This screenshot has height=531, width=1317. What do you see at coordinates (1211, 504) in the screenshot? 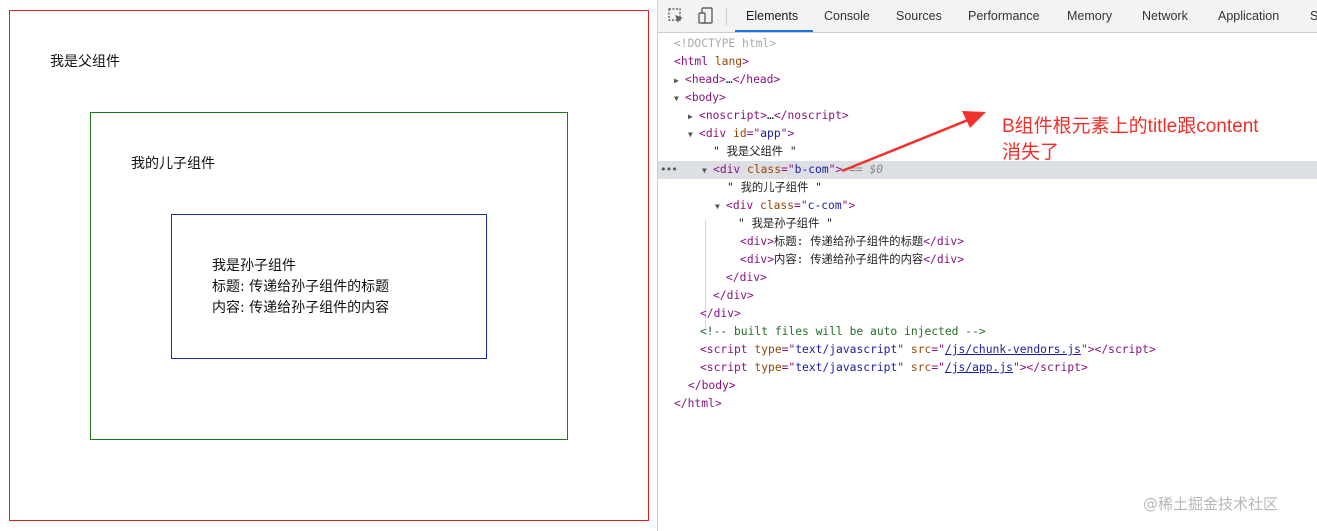
I see `watermark: @稀土掘金技术社区` at bounding box center [1211, 504].